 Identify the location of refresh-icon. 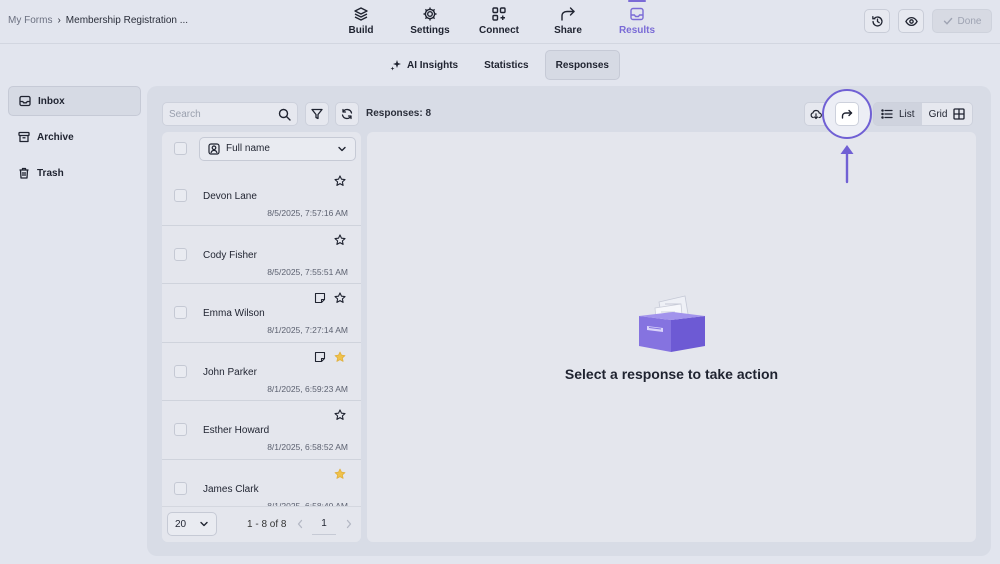
(347, 114).